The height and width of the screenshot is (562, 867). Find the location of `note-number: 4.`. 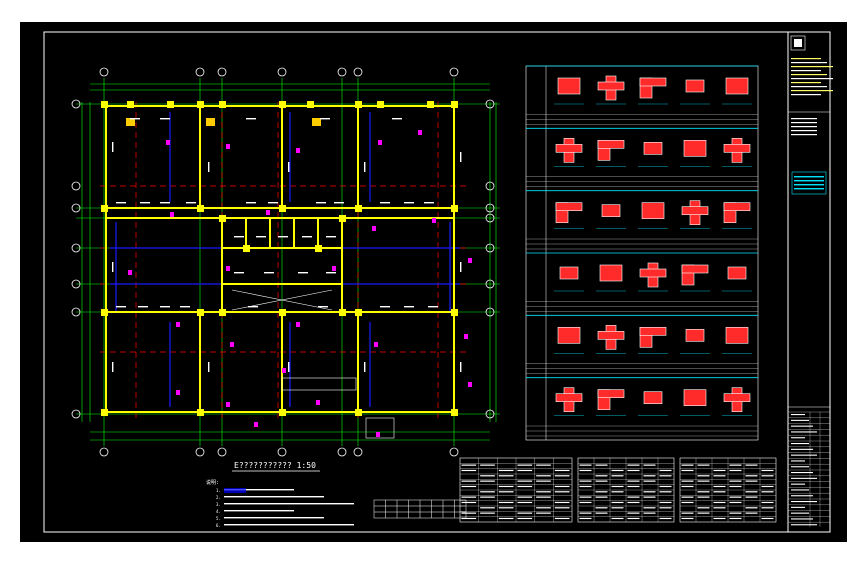

note-number: 4. is located at coordinates (218, 511).